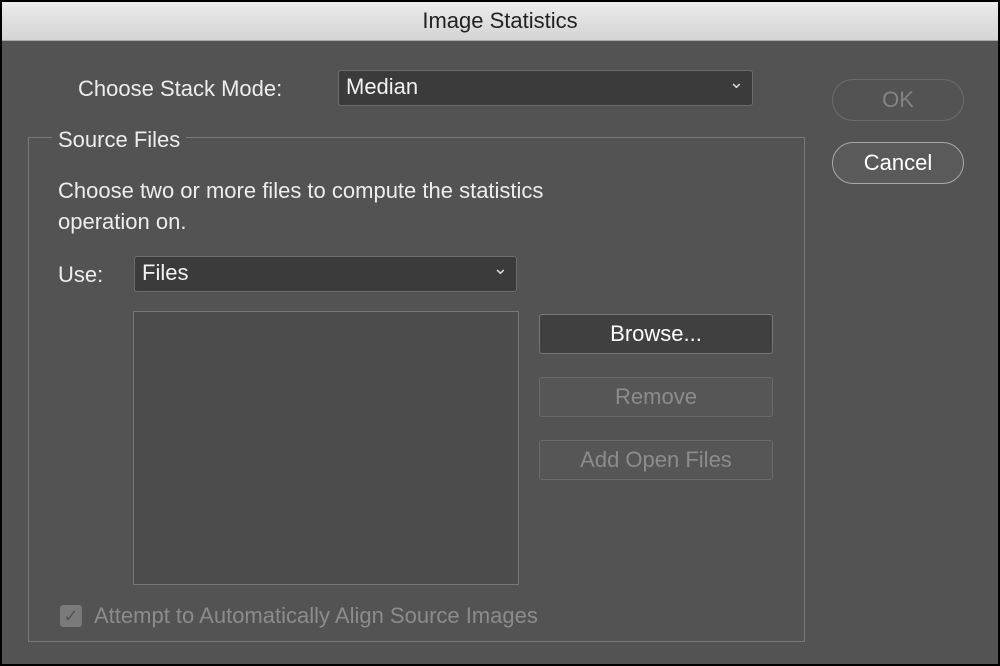 This screenshot has width=1000, height=666. What do you see at coordinates (80, 275) in the screenshot?
I see `use-label: Use:` at bounding box center [80, 275].